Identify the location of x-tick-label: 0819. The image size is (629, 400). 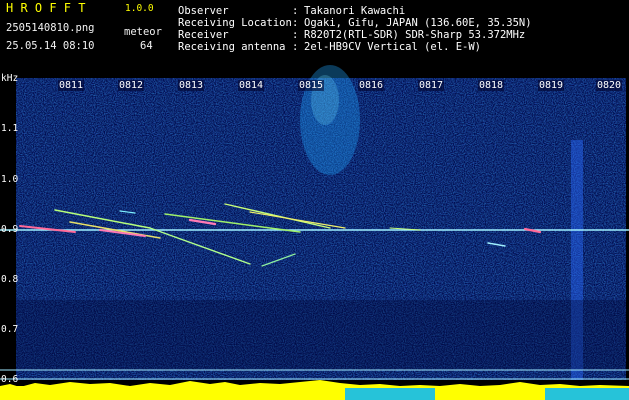
(551, 85).